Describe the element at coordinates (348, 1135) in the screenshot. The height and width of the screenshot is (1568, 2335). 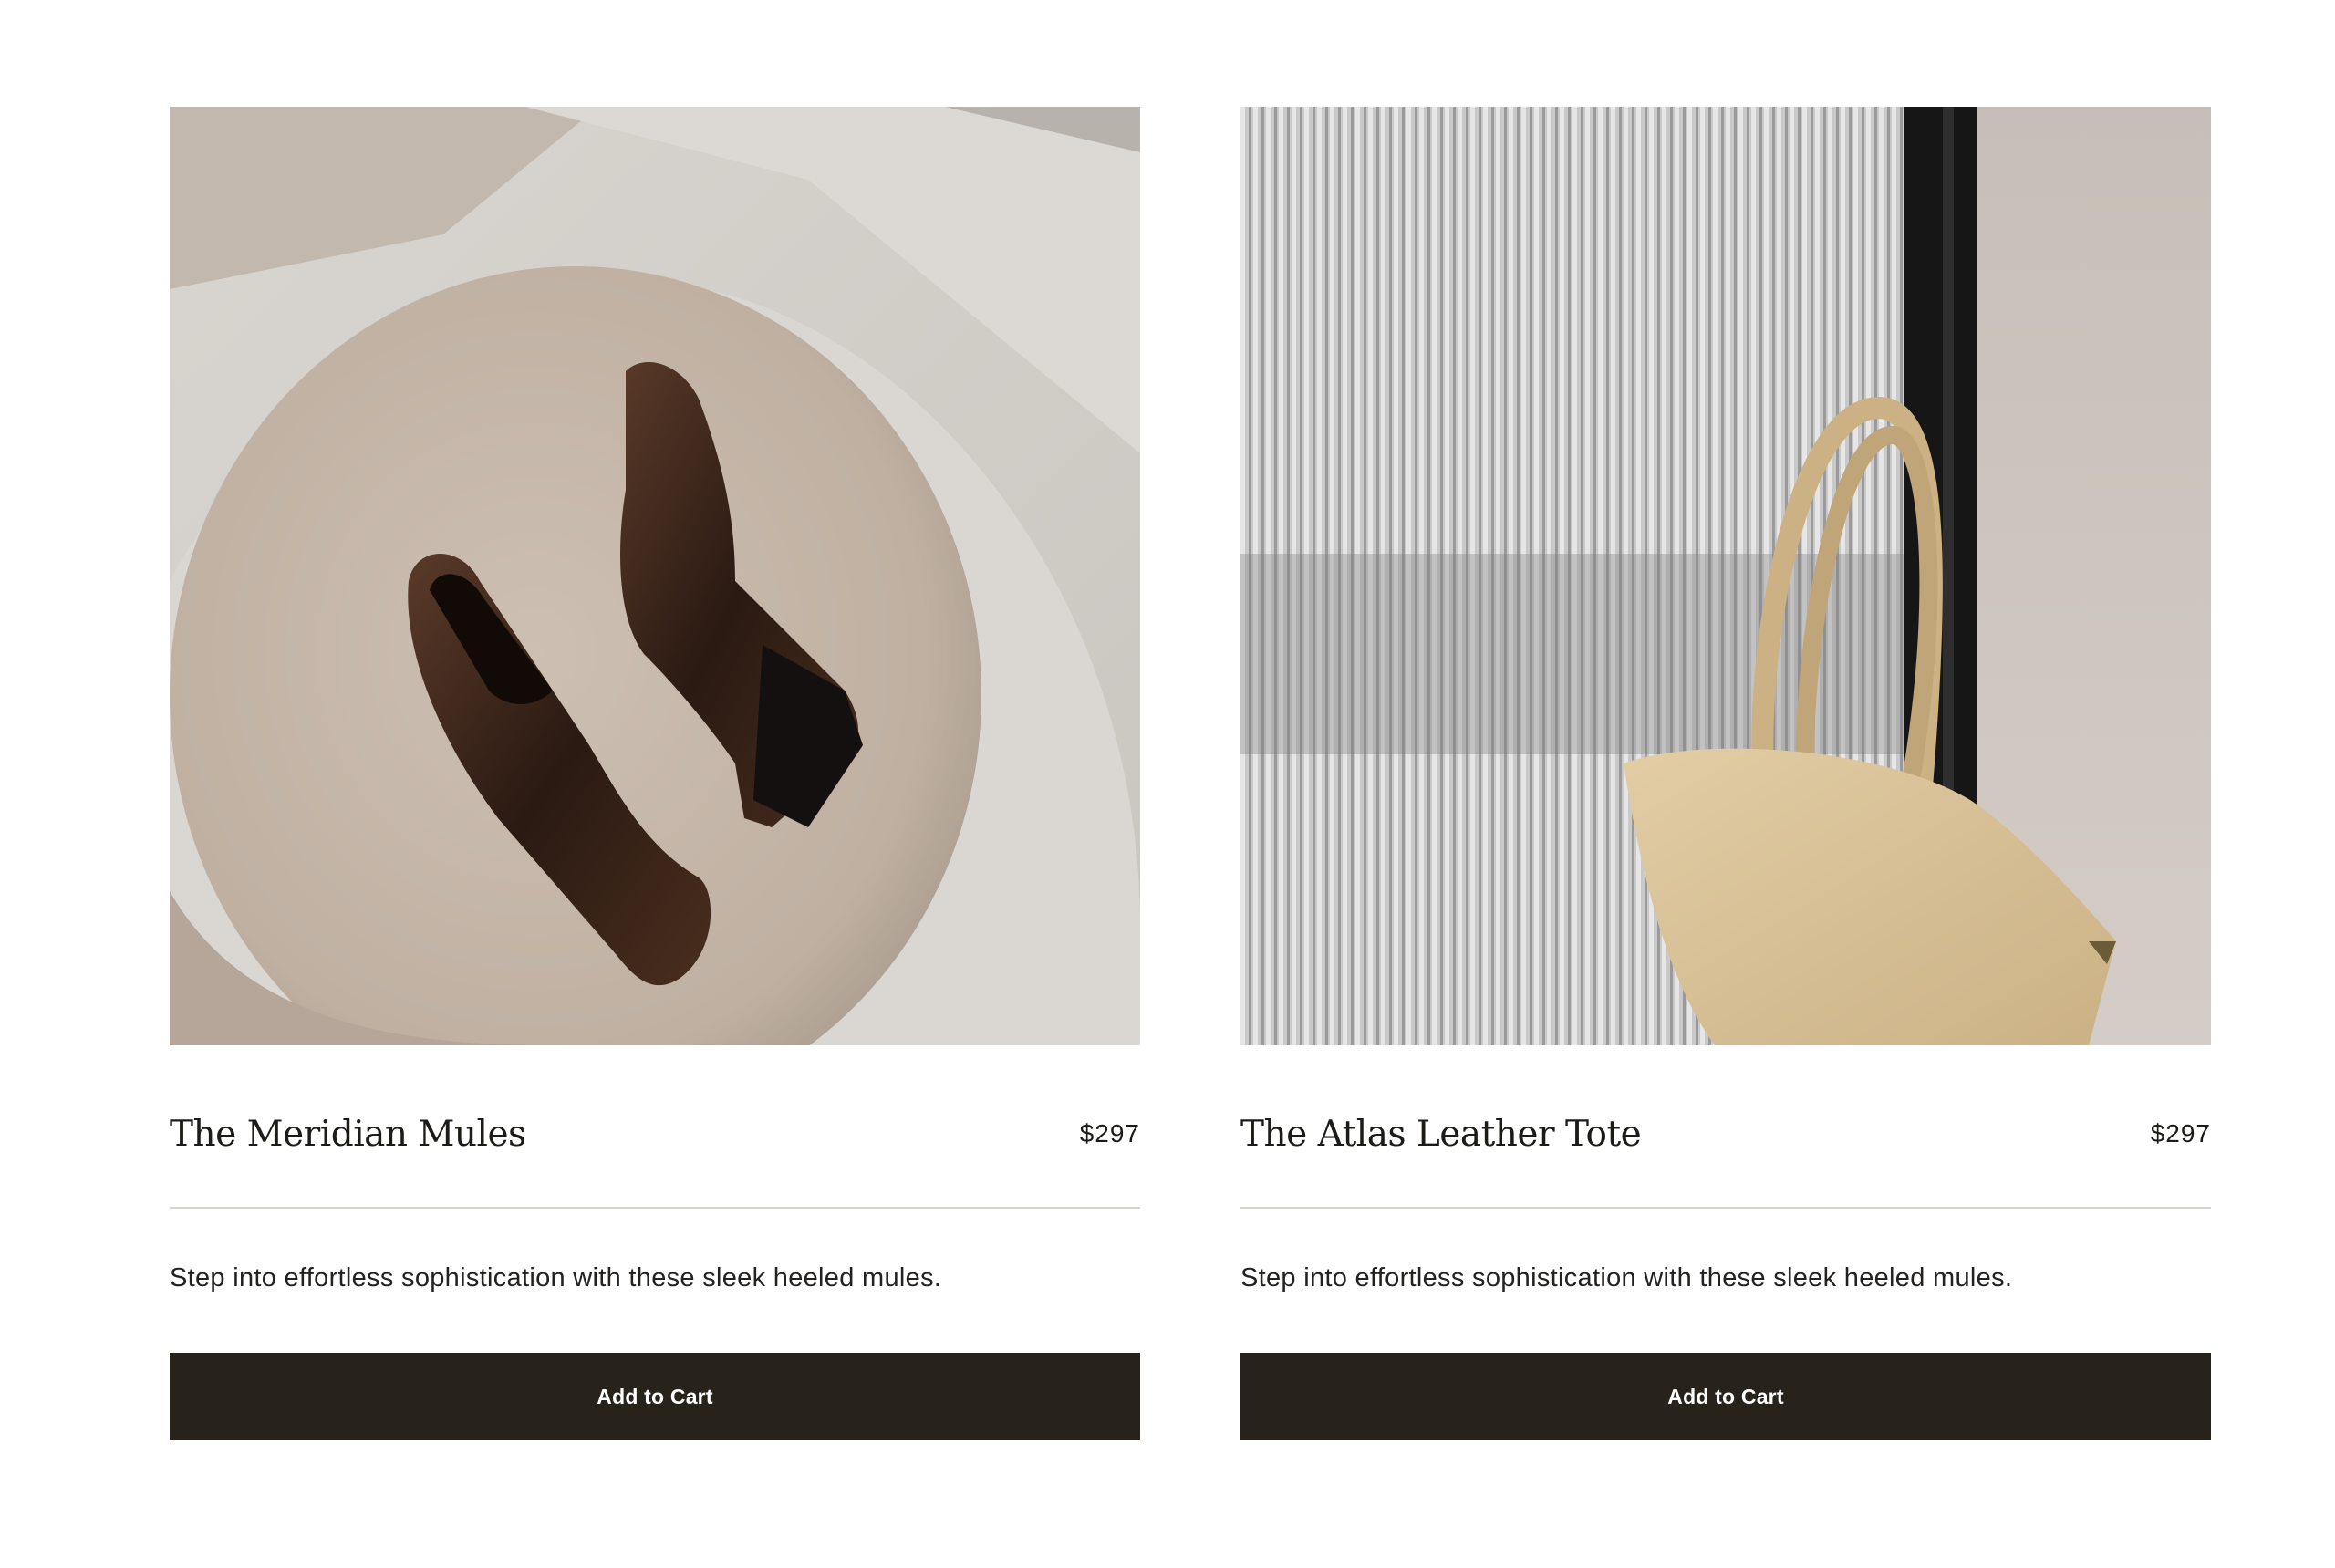
I see `product-title: The Meridian Mules` at that location.